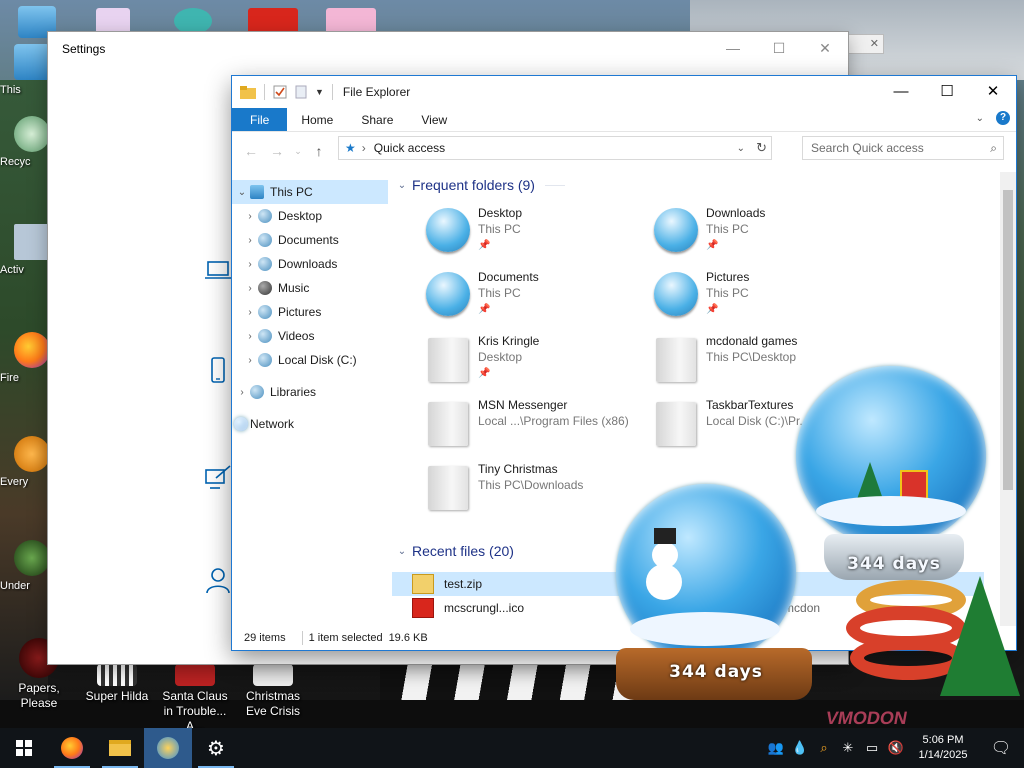  I want to click on tab-file: File, so click(260, 119).